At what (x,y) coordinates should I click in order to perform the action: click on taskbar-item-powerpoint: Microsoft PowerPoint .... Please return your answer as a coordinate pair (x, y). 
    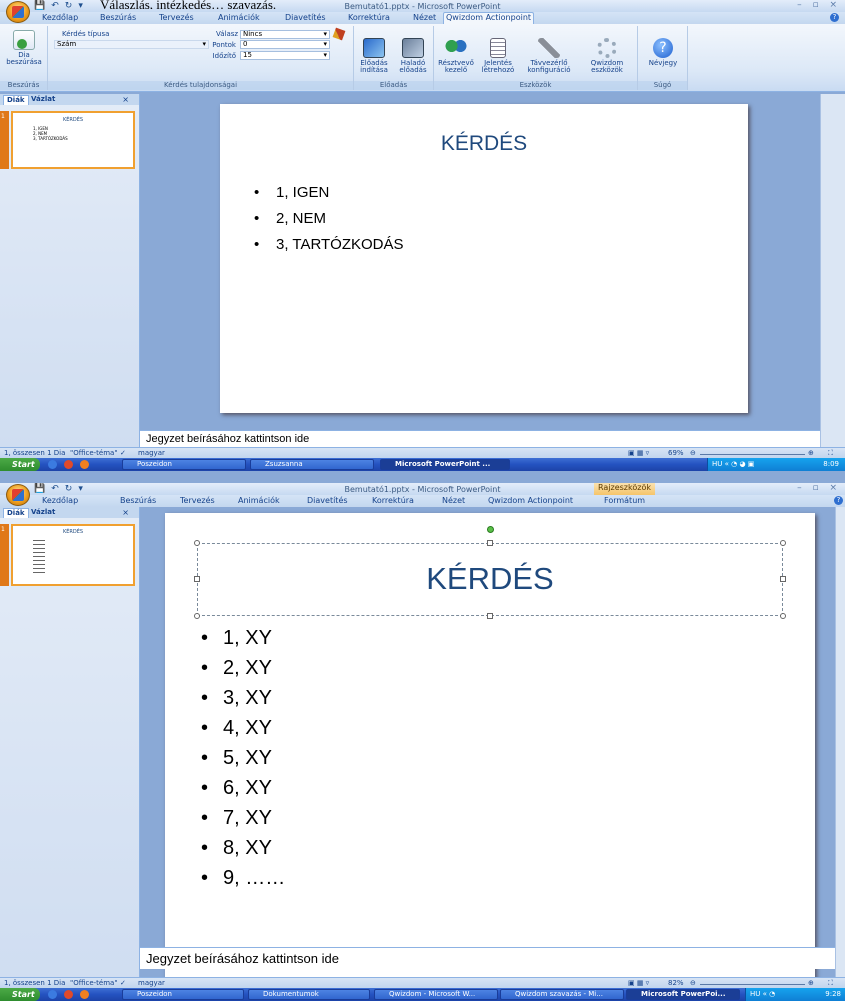
    Looking at the image, I should click on (445, 464).